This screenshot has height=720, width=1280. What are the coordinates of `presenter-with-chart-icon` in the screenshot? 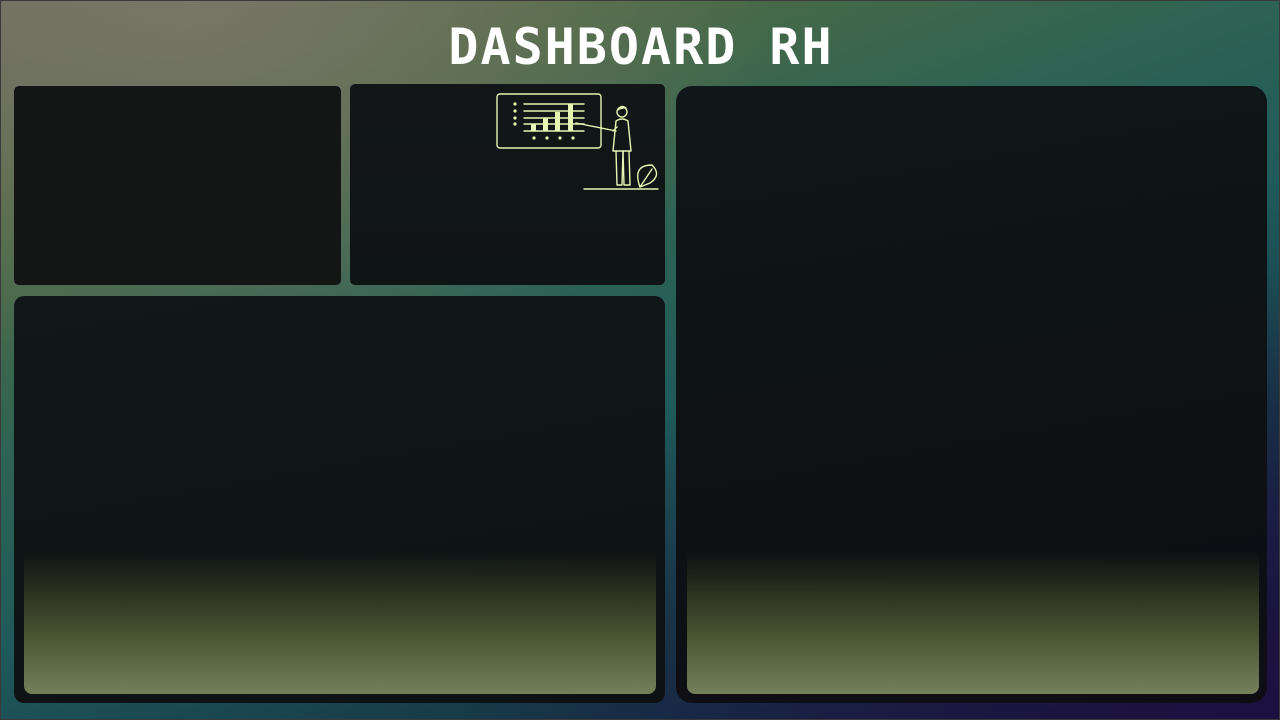 It's located at (577, 141).